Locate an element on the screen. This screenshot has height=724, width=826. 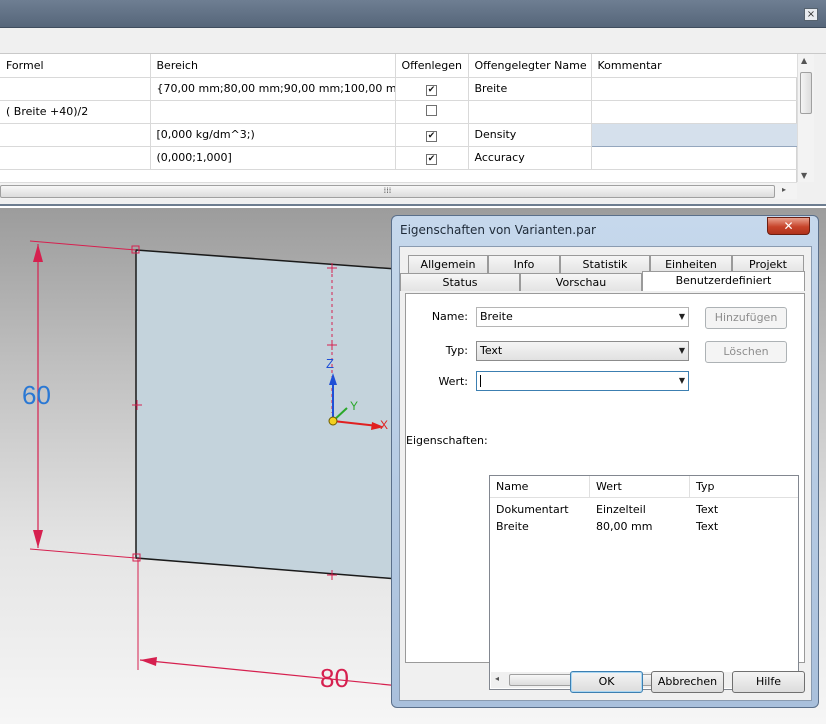
table-row: (0,000;1,000] ✔ Accuracy is located at coordinates (399, 158).